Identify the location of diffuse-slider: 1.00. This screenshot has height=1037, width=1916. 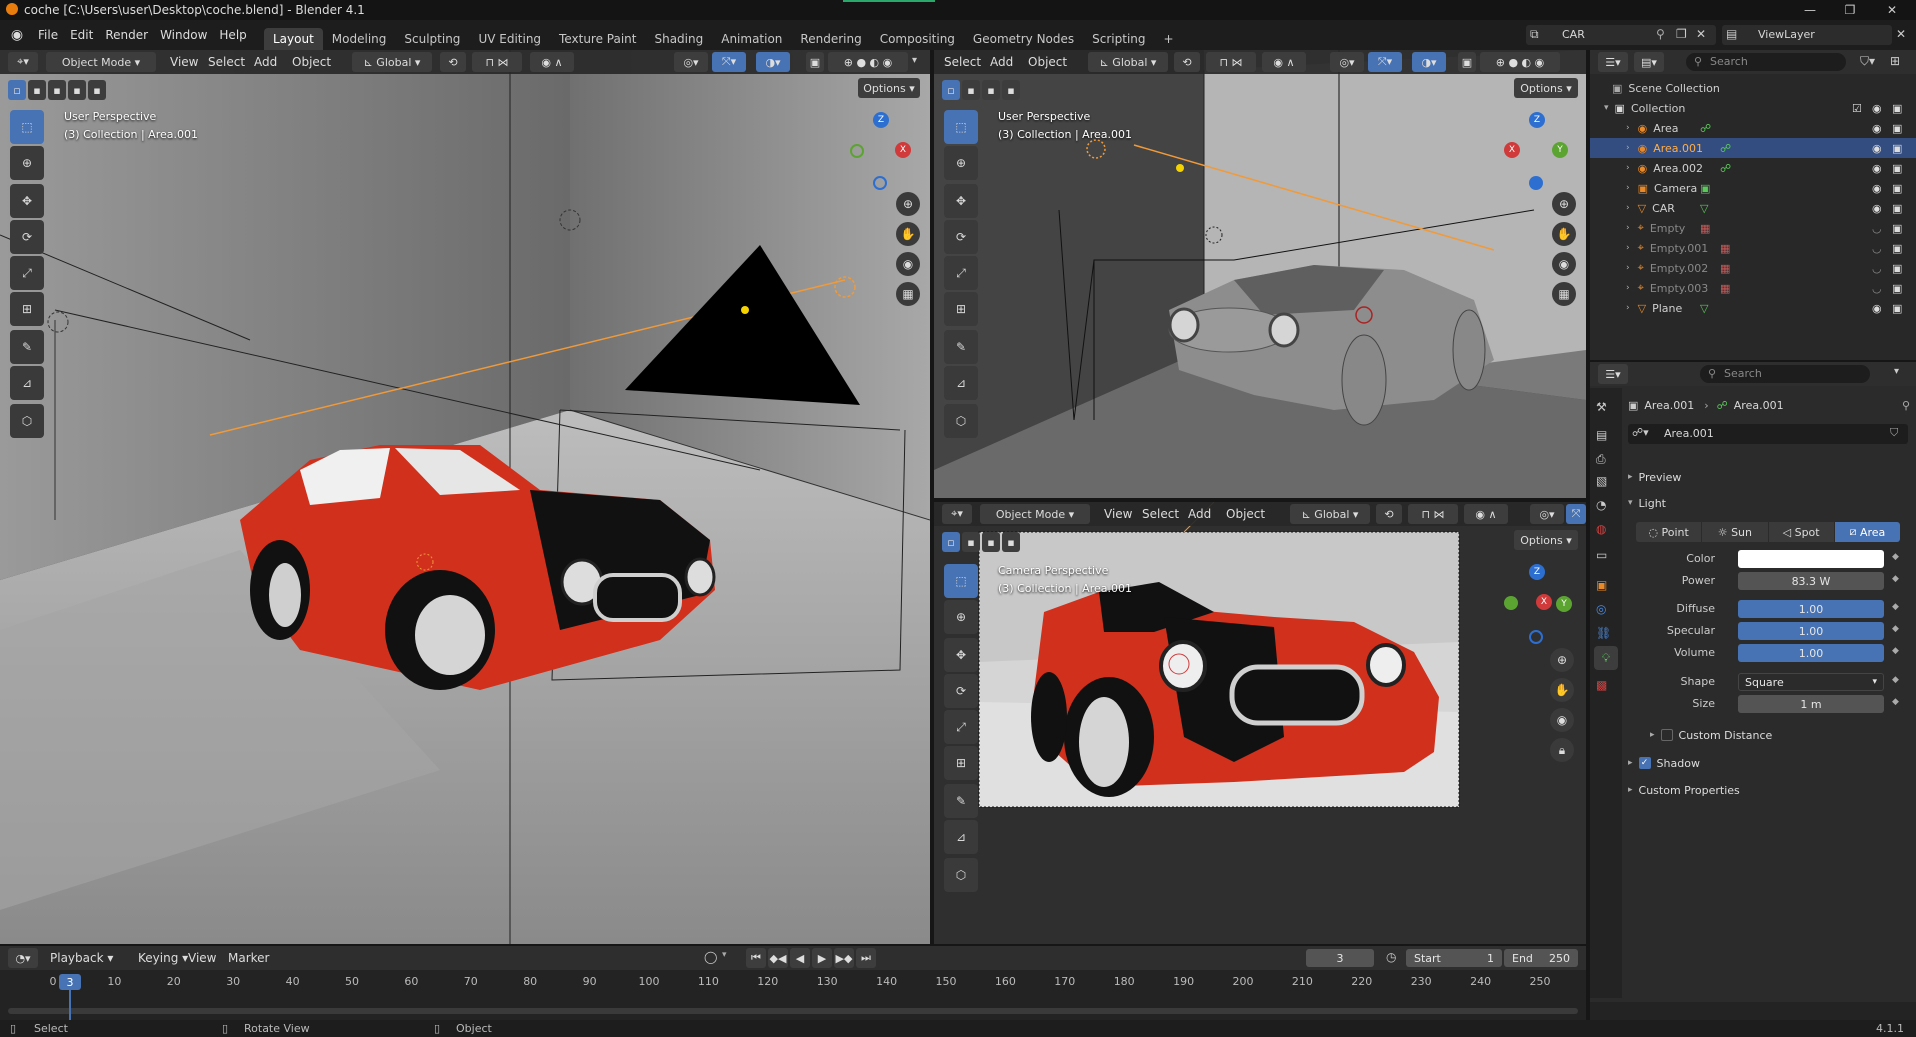
(1811, 609).